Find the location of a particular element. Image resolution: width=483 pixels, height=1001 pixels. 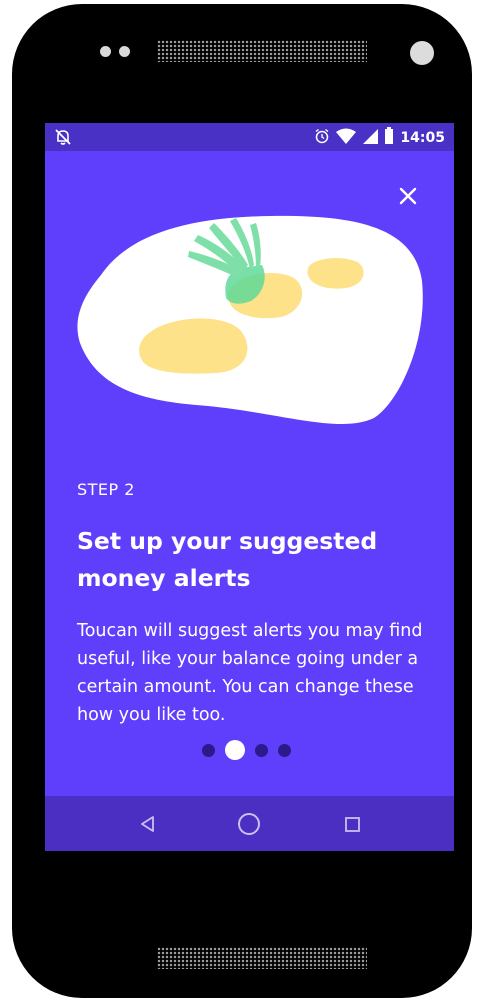

close-button is located at coordinates (408, 196).